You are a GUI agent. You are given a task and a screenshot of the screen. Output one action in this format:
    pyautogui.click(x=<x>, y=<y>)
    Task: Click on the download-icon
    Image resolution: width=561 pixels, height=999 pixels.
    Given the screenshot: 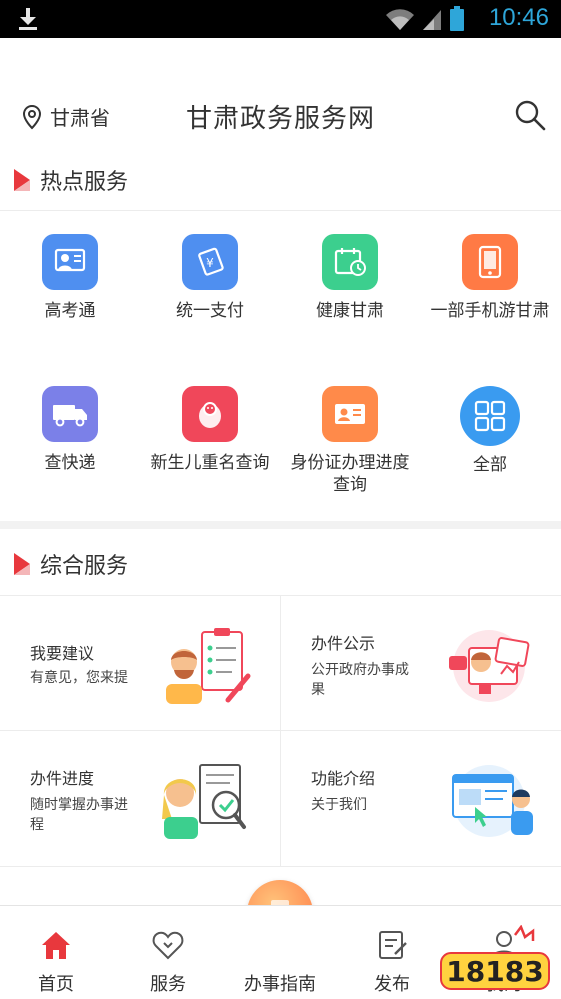 What is the action you would take?
    pyautogui.click(x=28, y=19)
    